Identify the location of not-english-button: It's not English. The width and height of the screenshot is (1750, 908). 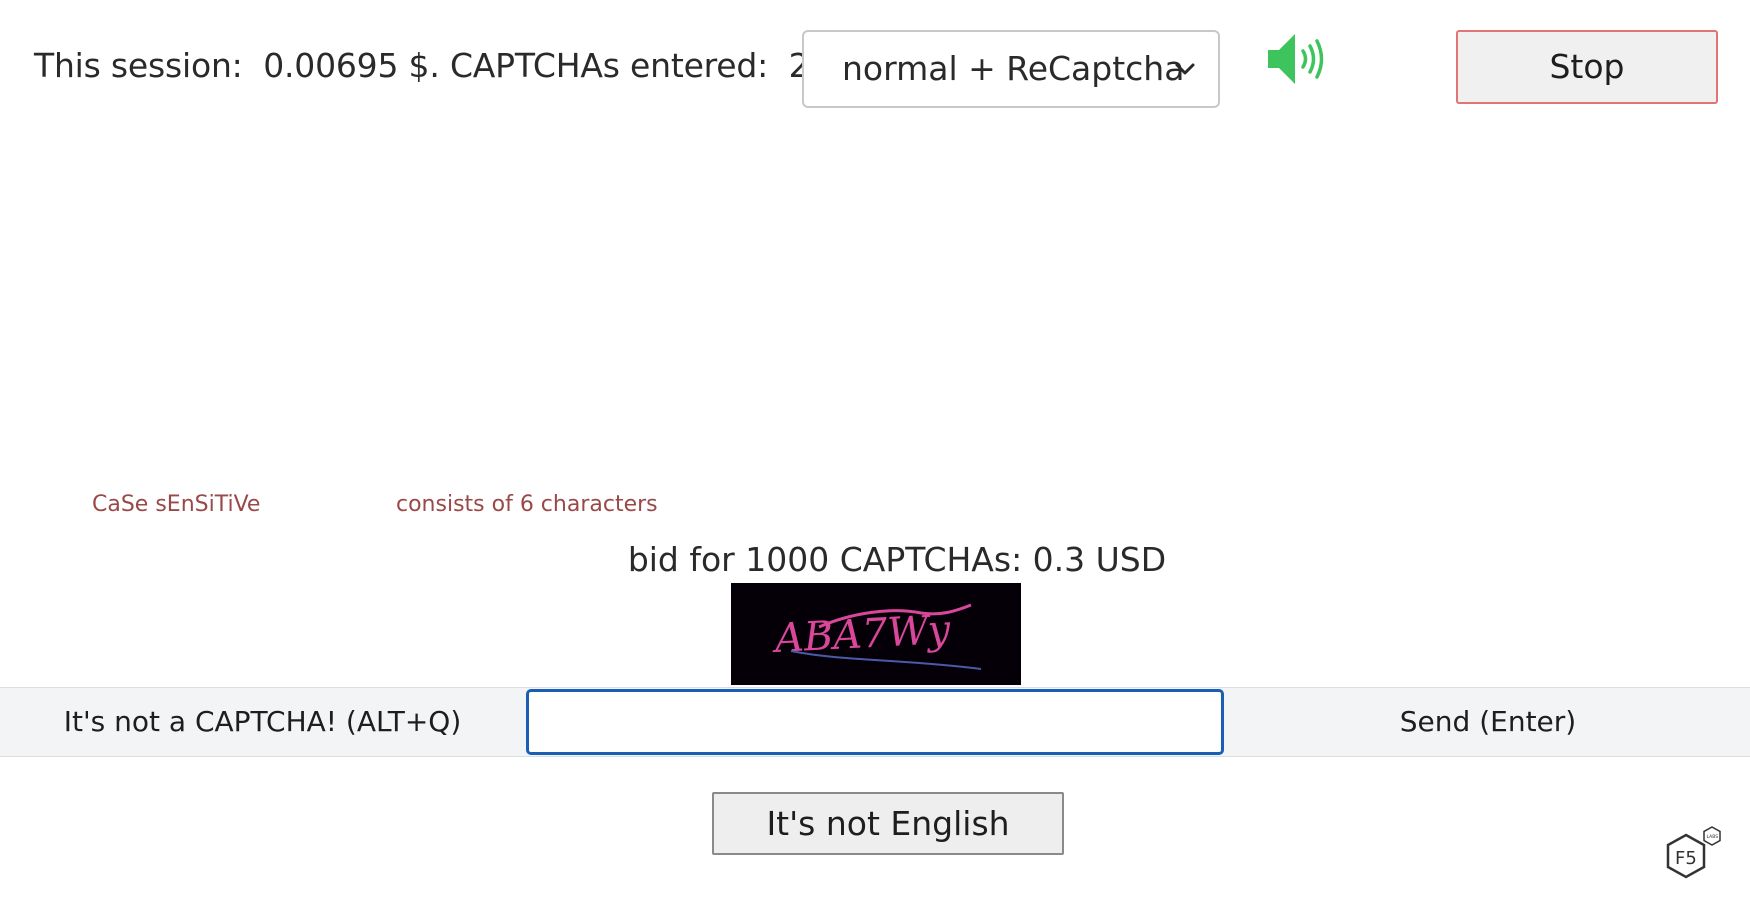
(888, 823).